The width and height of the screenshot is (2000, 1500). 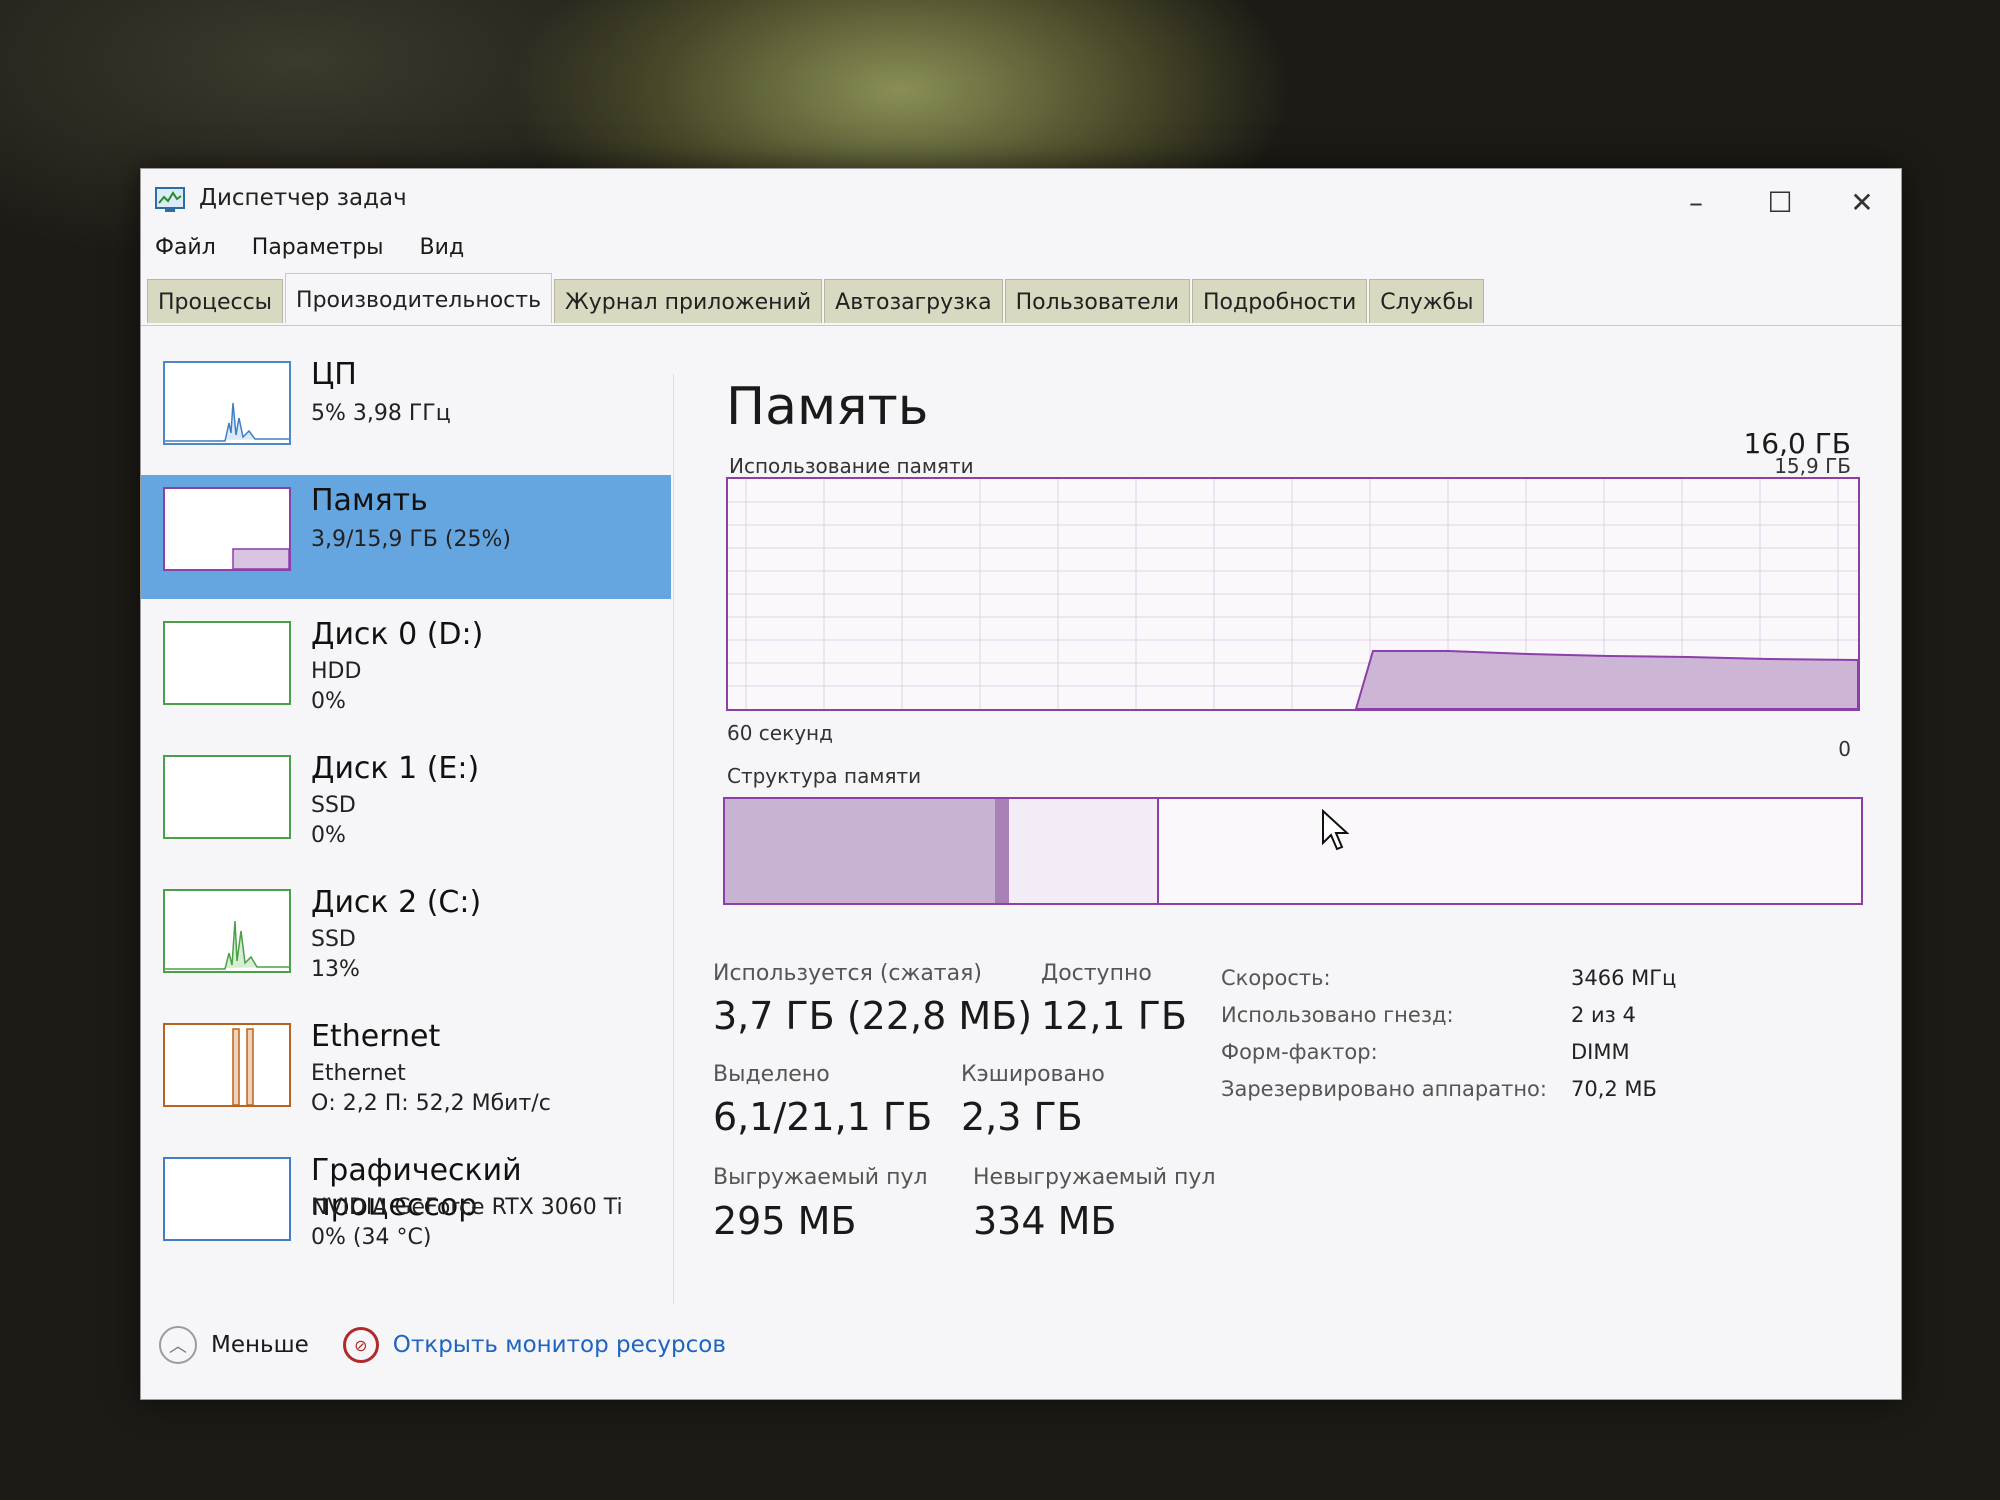 What do you see at coordinates (1510, 851) in the screenshot?
I see `composition-free` at bounding box center [1510, 851].